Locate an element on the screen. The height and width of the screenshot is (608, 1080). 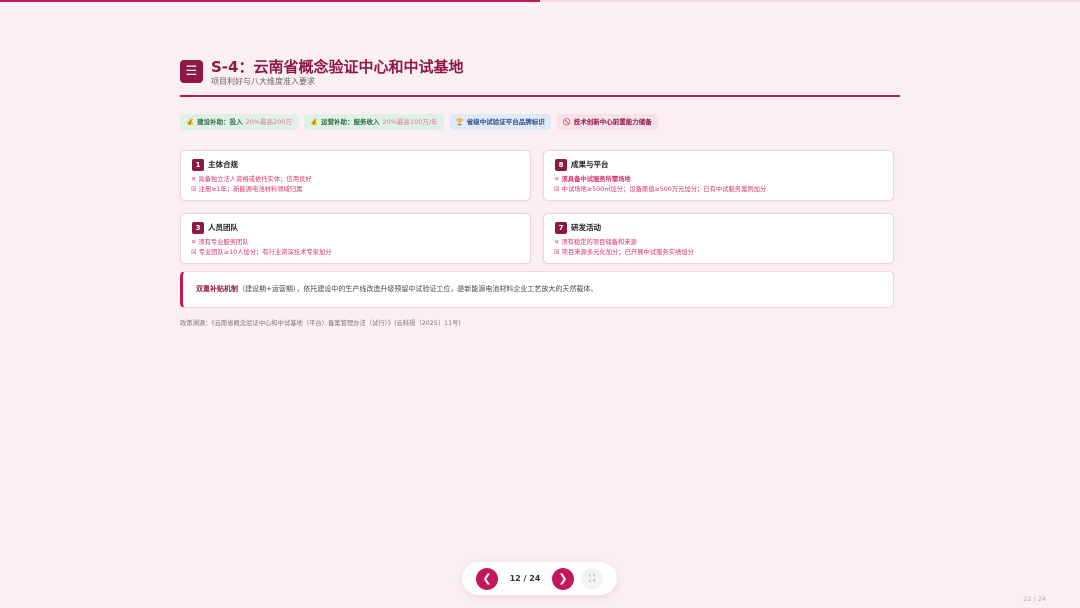
card-number: 8 is located at coordinates (561, 165).